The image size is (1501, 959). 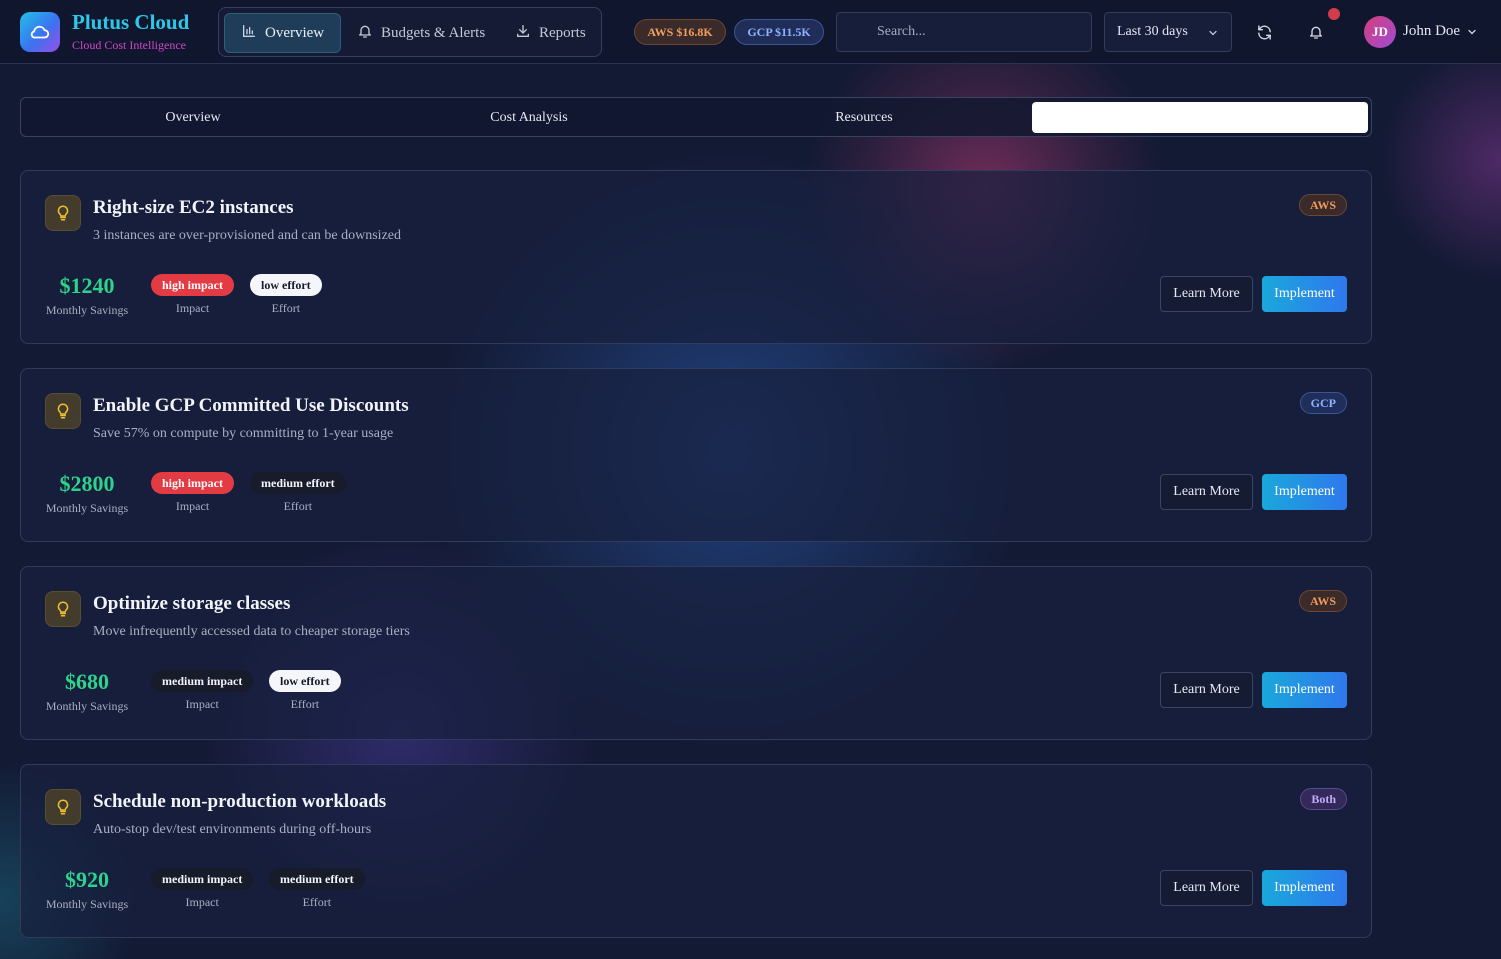 What do you see at coordinates (529, 117) in the screenshot?
I see `tab-cost-analysis: Cost Analysis` at bounding box center [529, 117].